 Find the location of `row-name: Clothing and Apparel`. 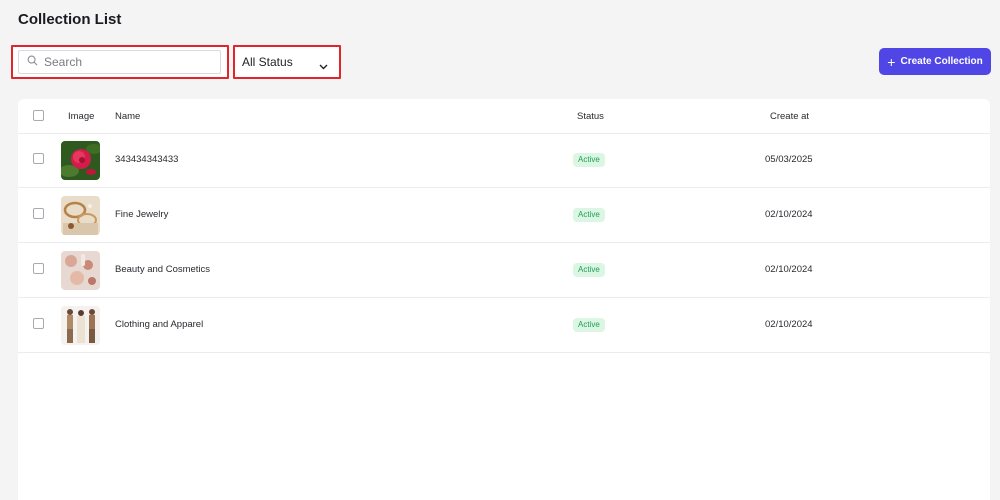

row-name: Clothing and Apparel is located at coordinates (159, 324).